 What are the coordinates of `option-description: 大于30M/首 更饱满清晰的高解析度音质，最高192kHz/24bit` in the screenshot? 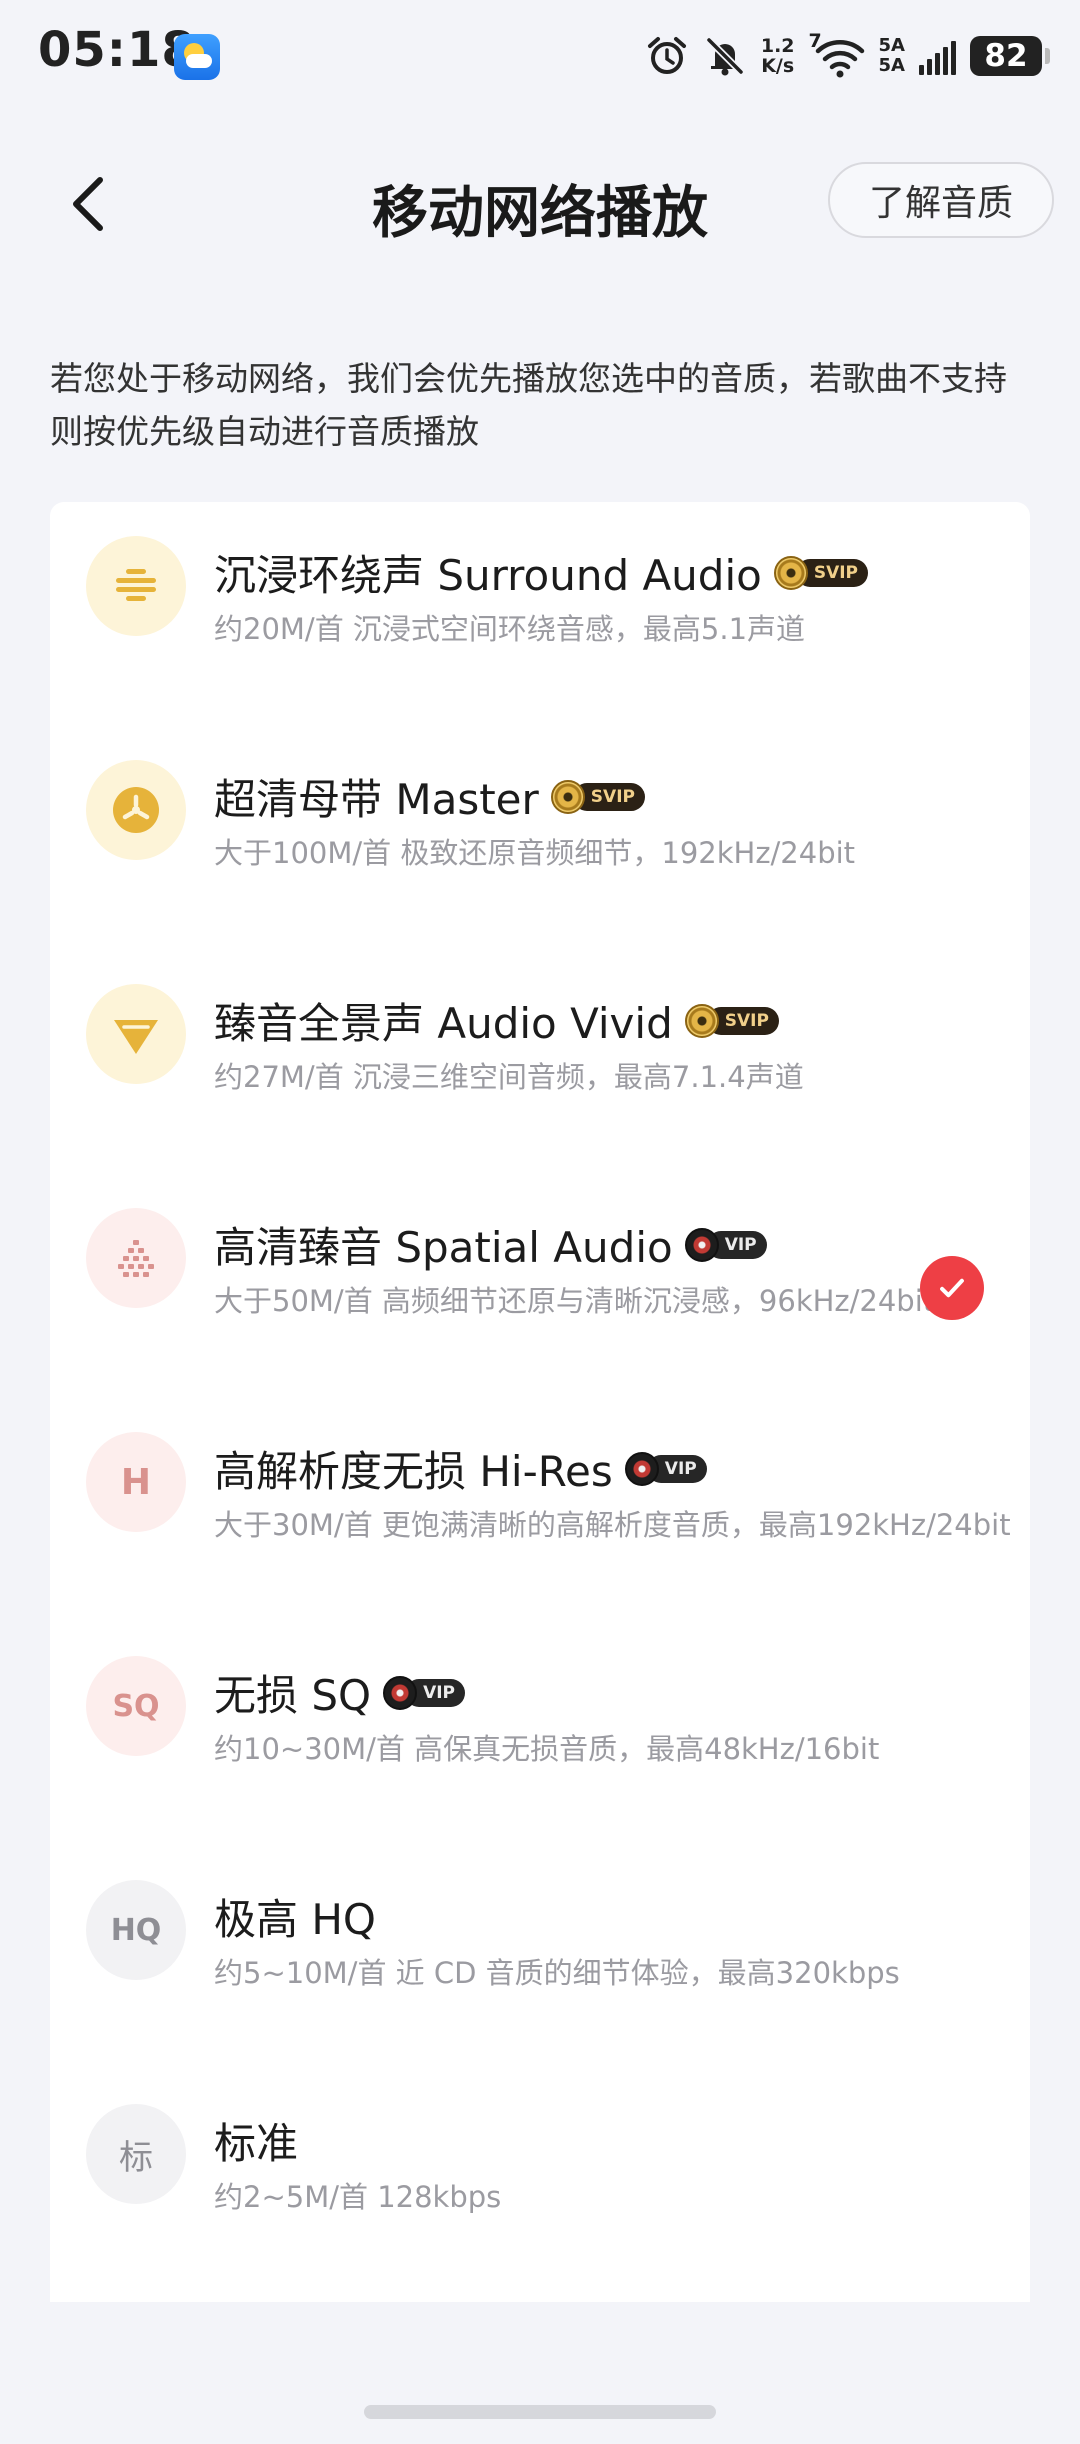 It's located at (612, 1525).